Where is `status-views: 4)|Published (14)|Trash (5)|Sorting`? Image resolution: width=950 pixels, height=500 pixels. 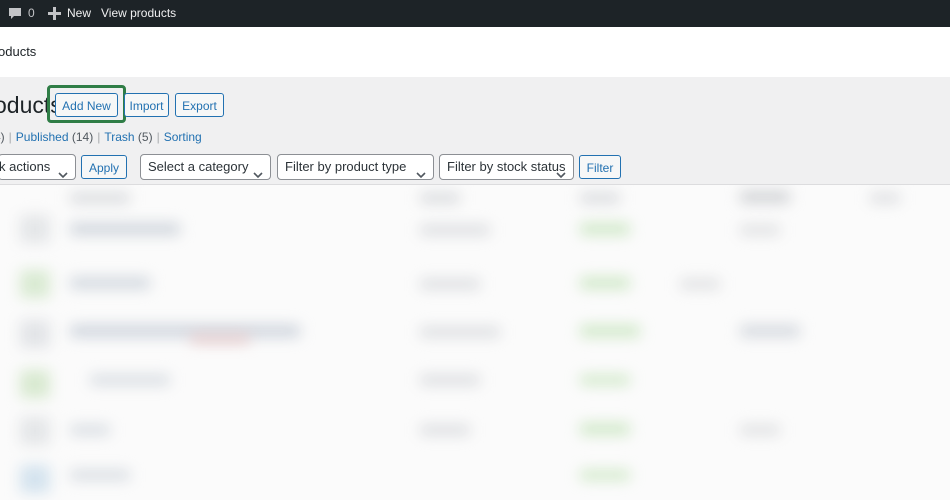 status-views: 4)|Published (14)|Trash (5)|Sorting is located at coordinates (101, 137).